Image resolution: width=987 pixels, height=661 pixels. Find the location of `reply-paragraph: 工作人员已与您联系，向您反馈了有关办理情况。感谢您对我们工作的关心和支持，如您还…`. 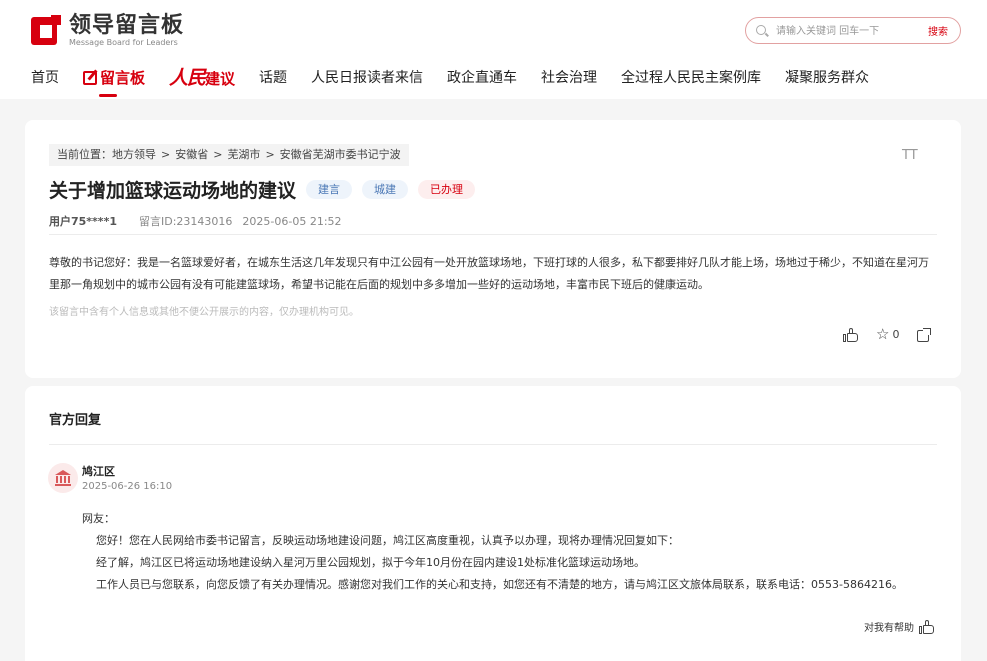

reply-paragraph: 工作人员已与您联系，向您反馈了有关办理情况。感谢您对我们工作的关心和支持，如您还… is located at coordinates (499, 584).